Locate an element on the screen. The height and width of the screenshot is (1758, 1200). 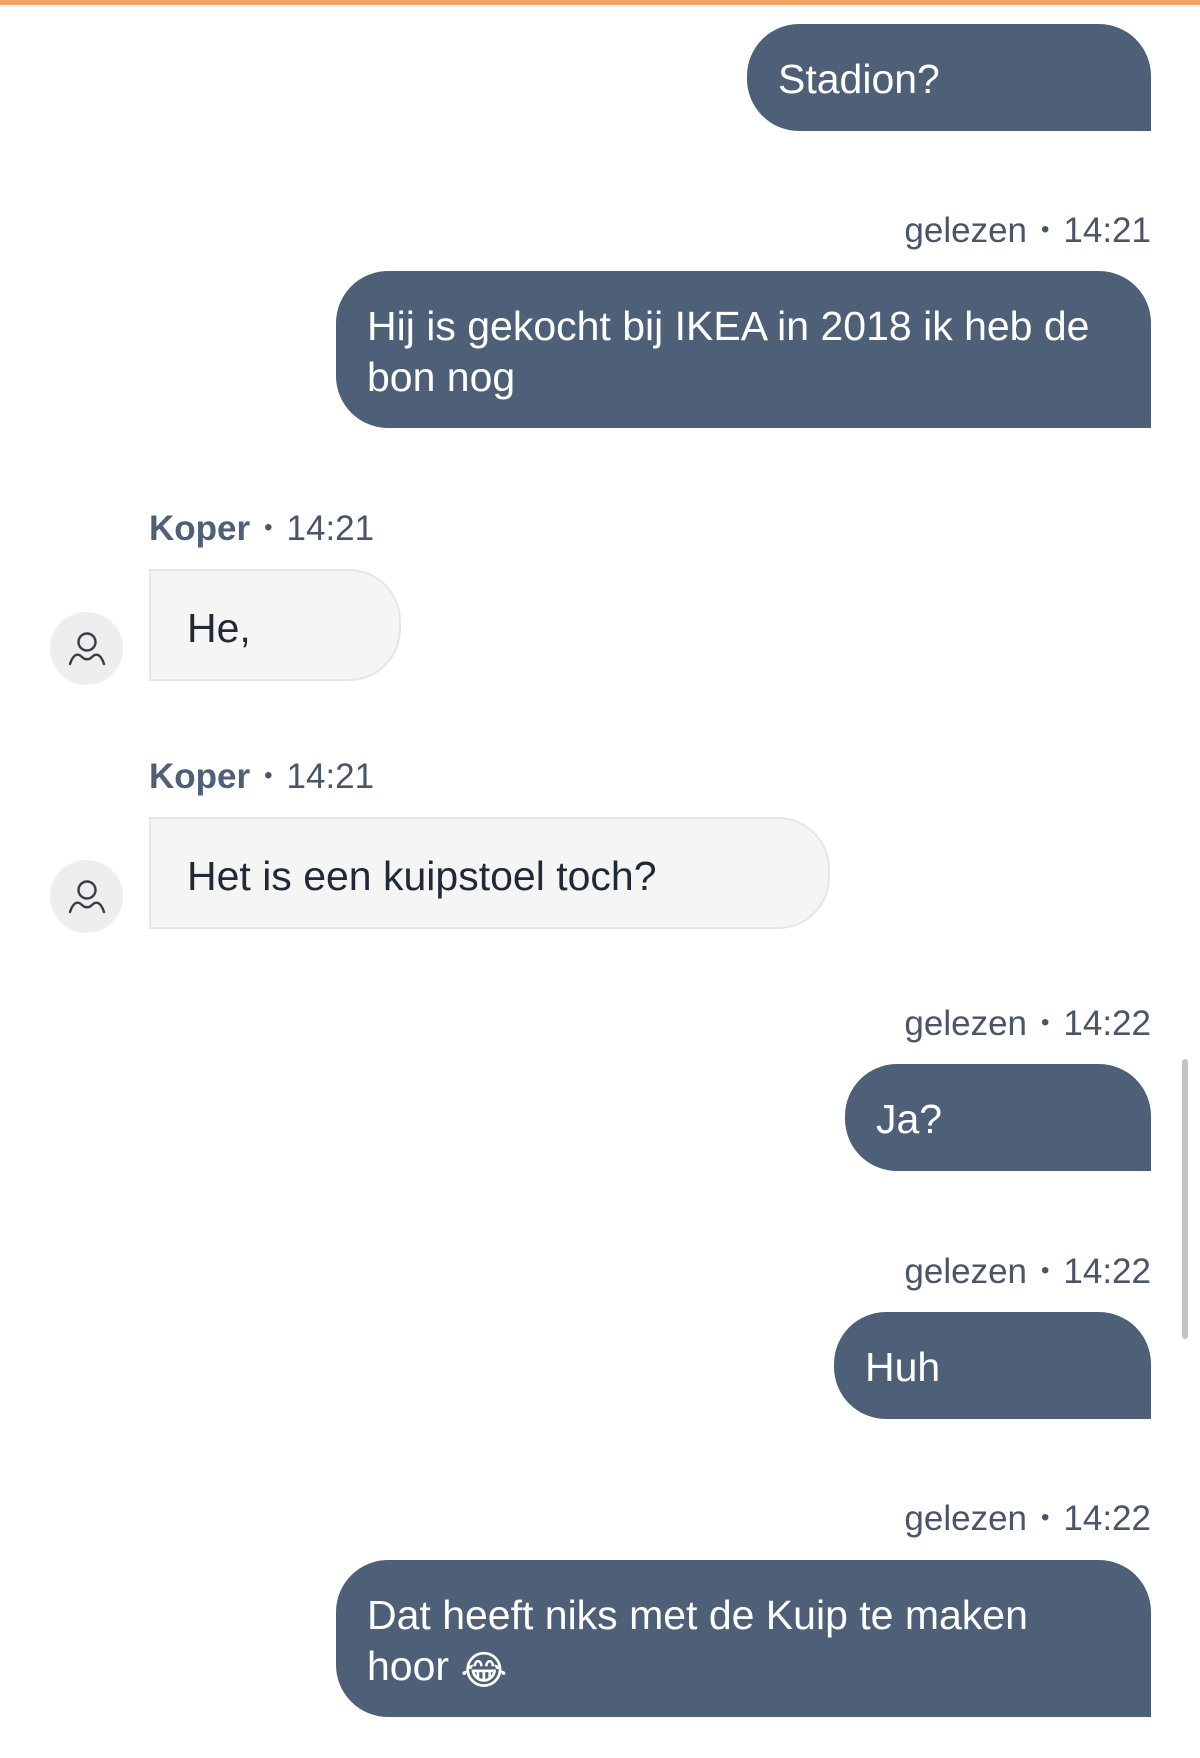
message-bubble-outgoing: Huh is located at coordinates (992, 1365).